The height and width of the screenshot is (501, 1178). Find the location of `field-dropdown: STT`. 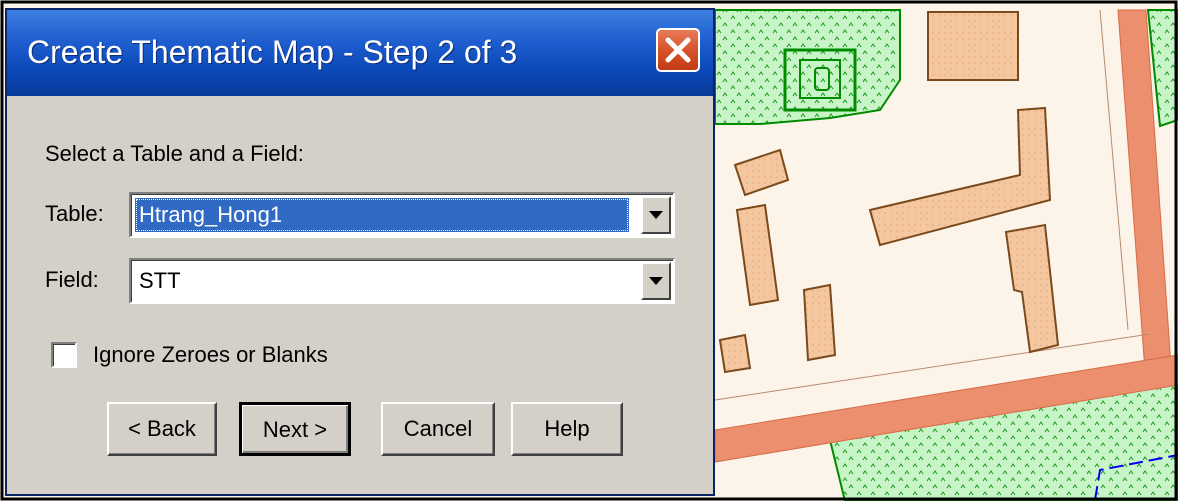

field-dropdown: STT is located at coordinates (402, 281).